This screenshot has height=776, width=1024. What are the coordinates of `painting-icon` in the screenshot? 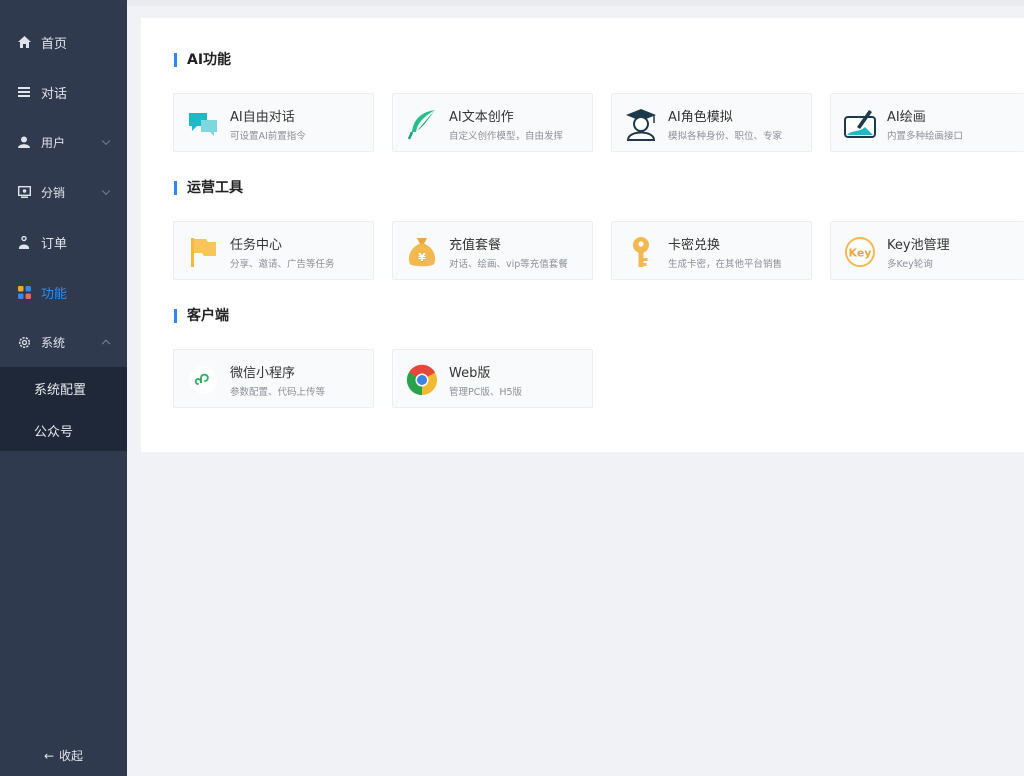 It's located at (860, 124).